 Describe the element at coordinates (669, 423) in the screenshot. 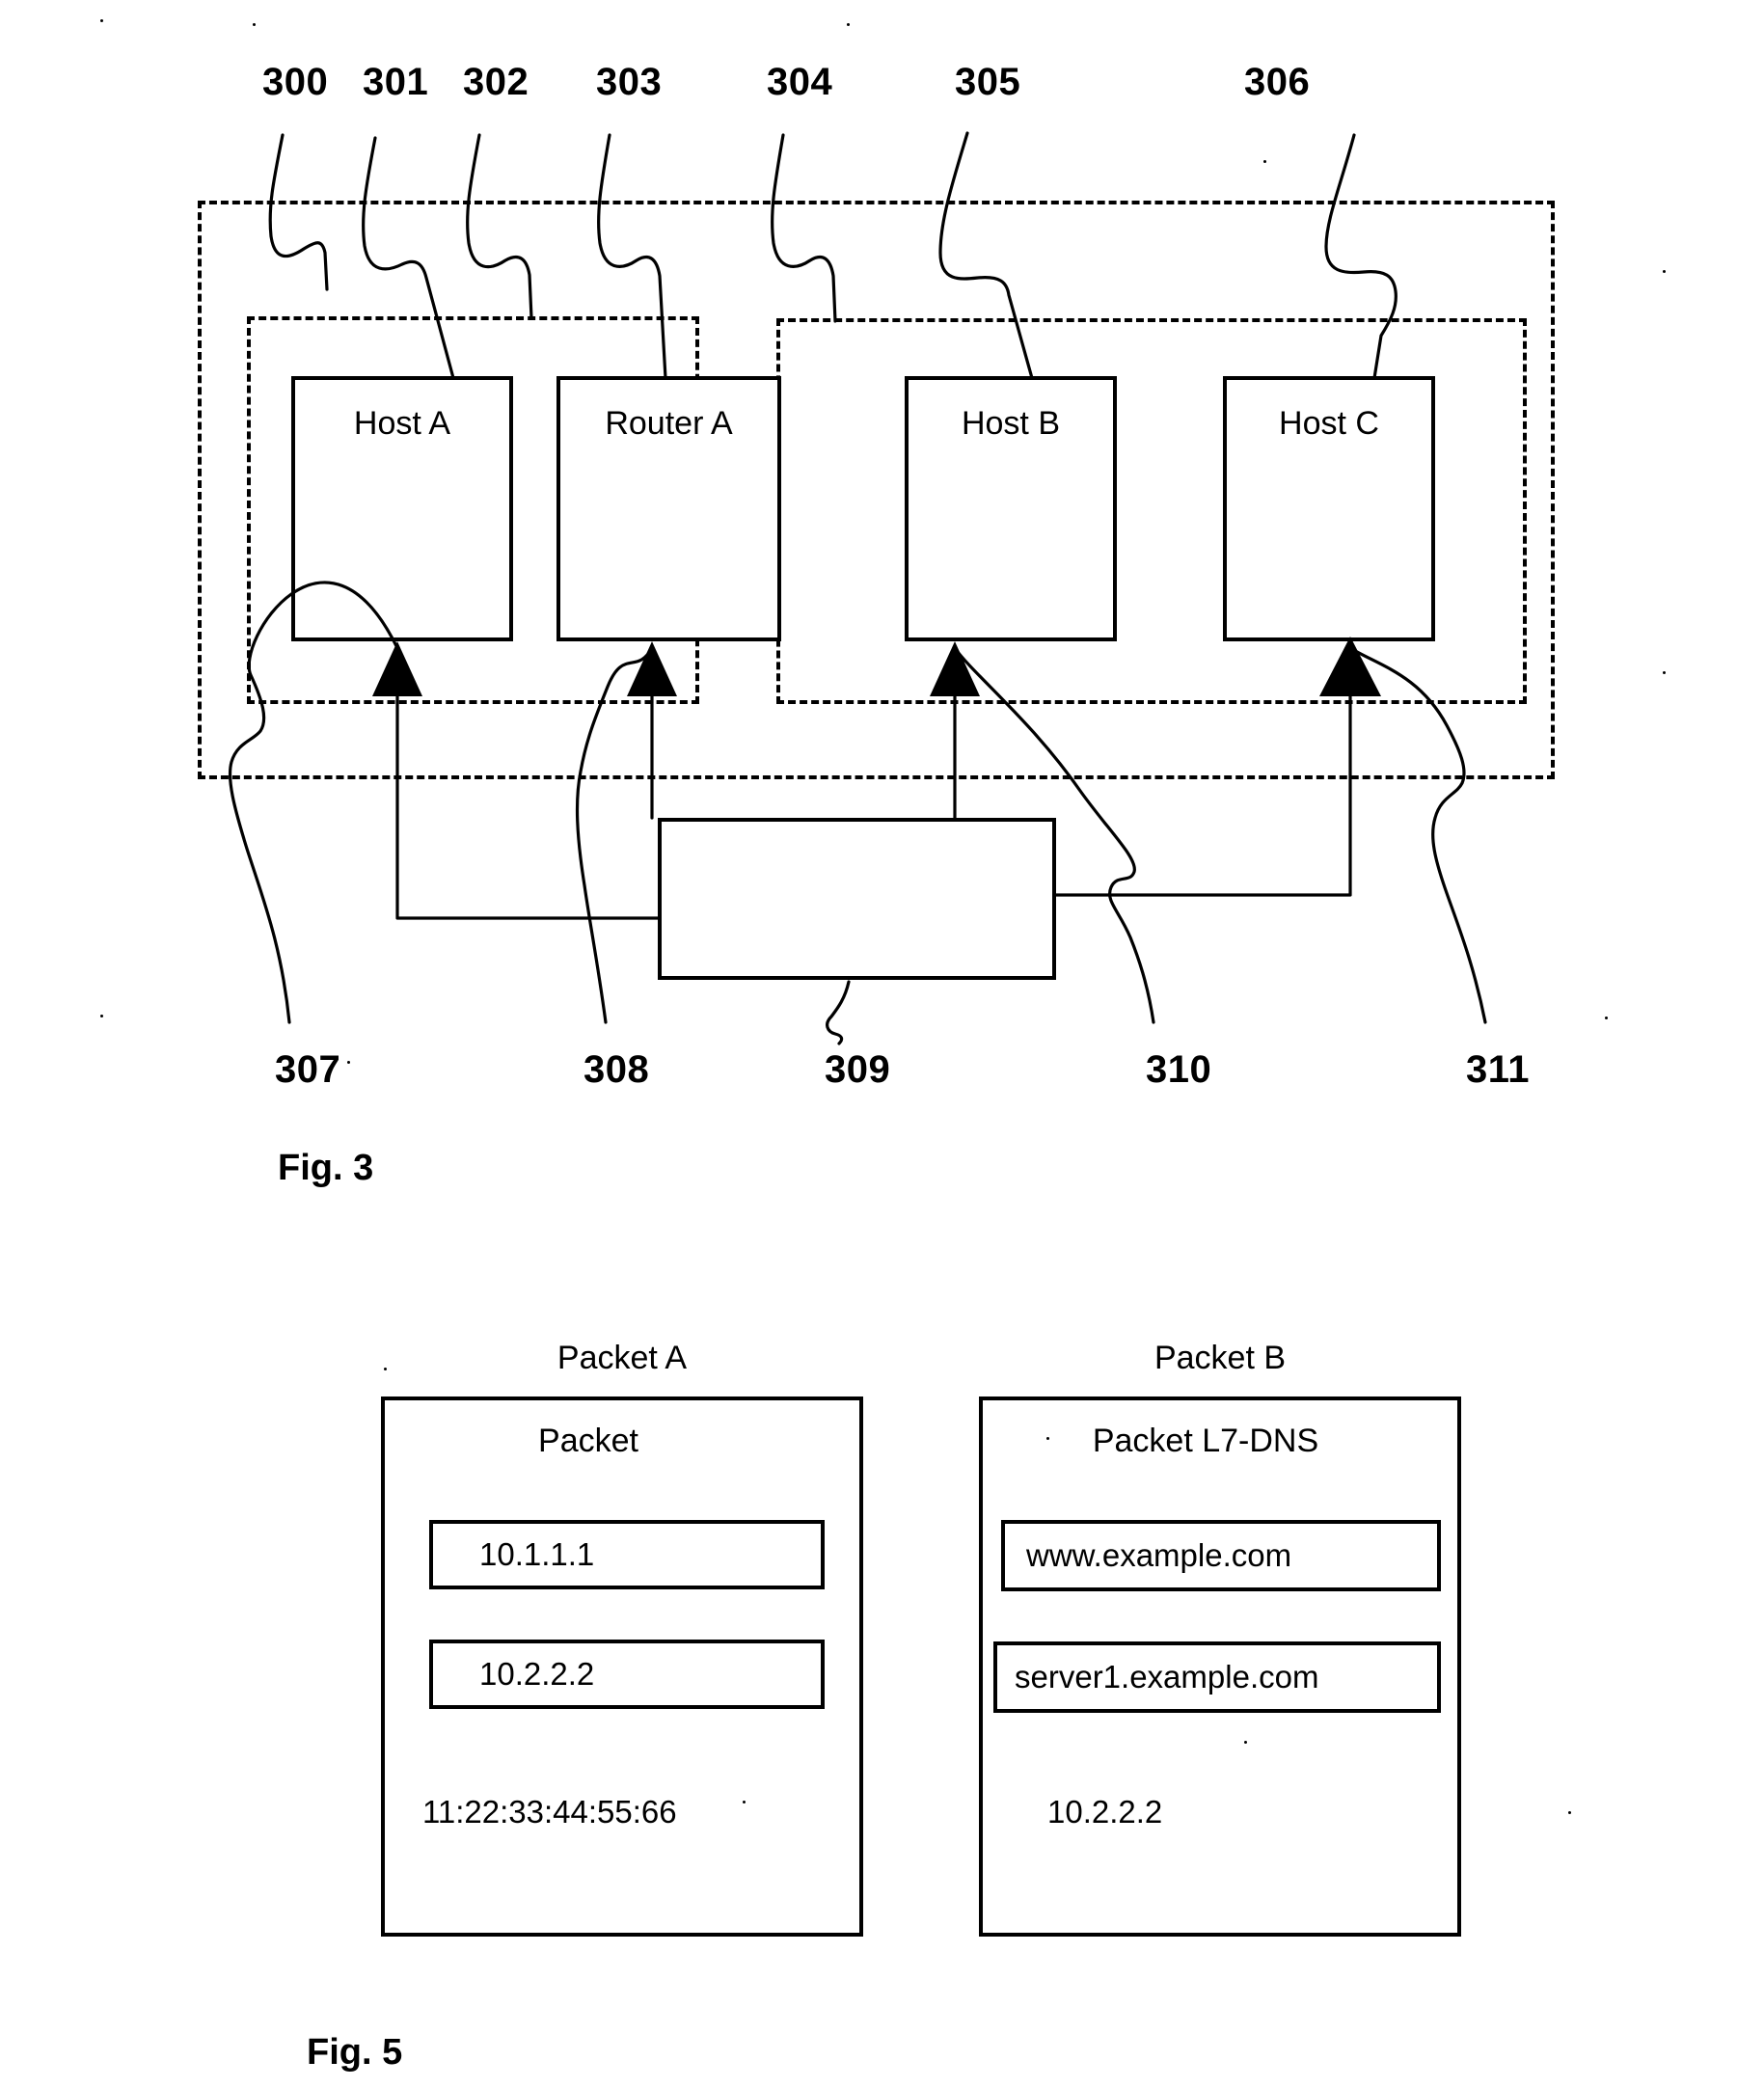

I see `node-label-router-a: Router A` at that location.